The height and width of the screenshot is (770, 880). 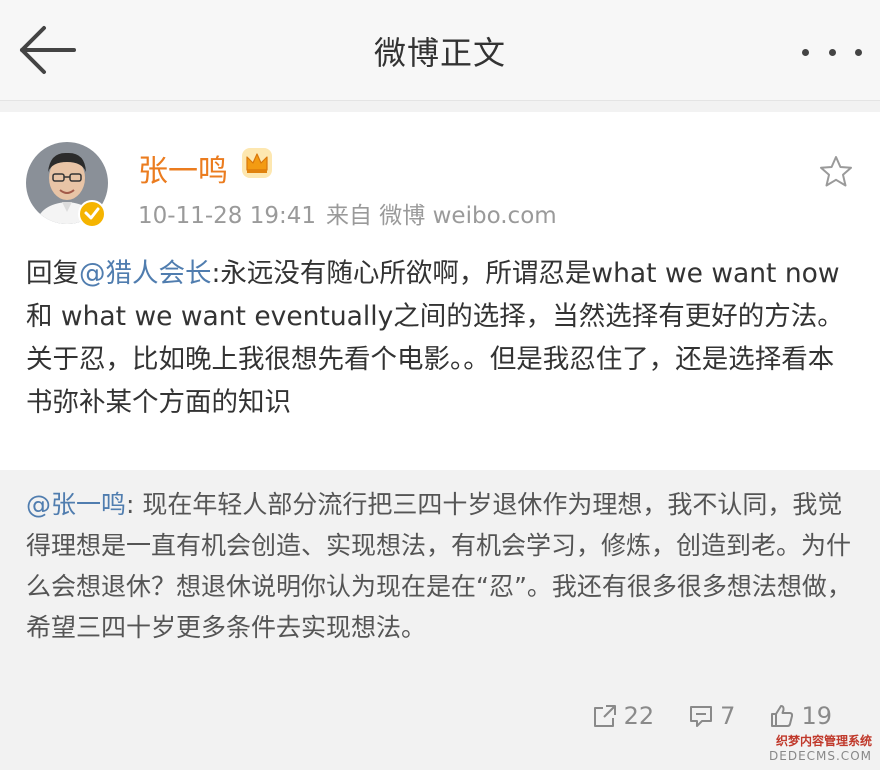 I want to click on page-title: 微博正文, so click(x=439, y=53).